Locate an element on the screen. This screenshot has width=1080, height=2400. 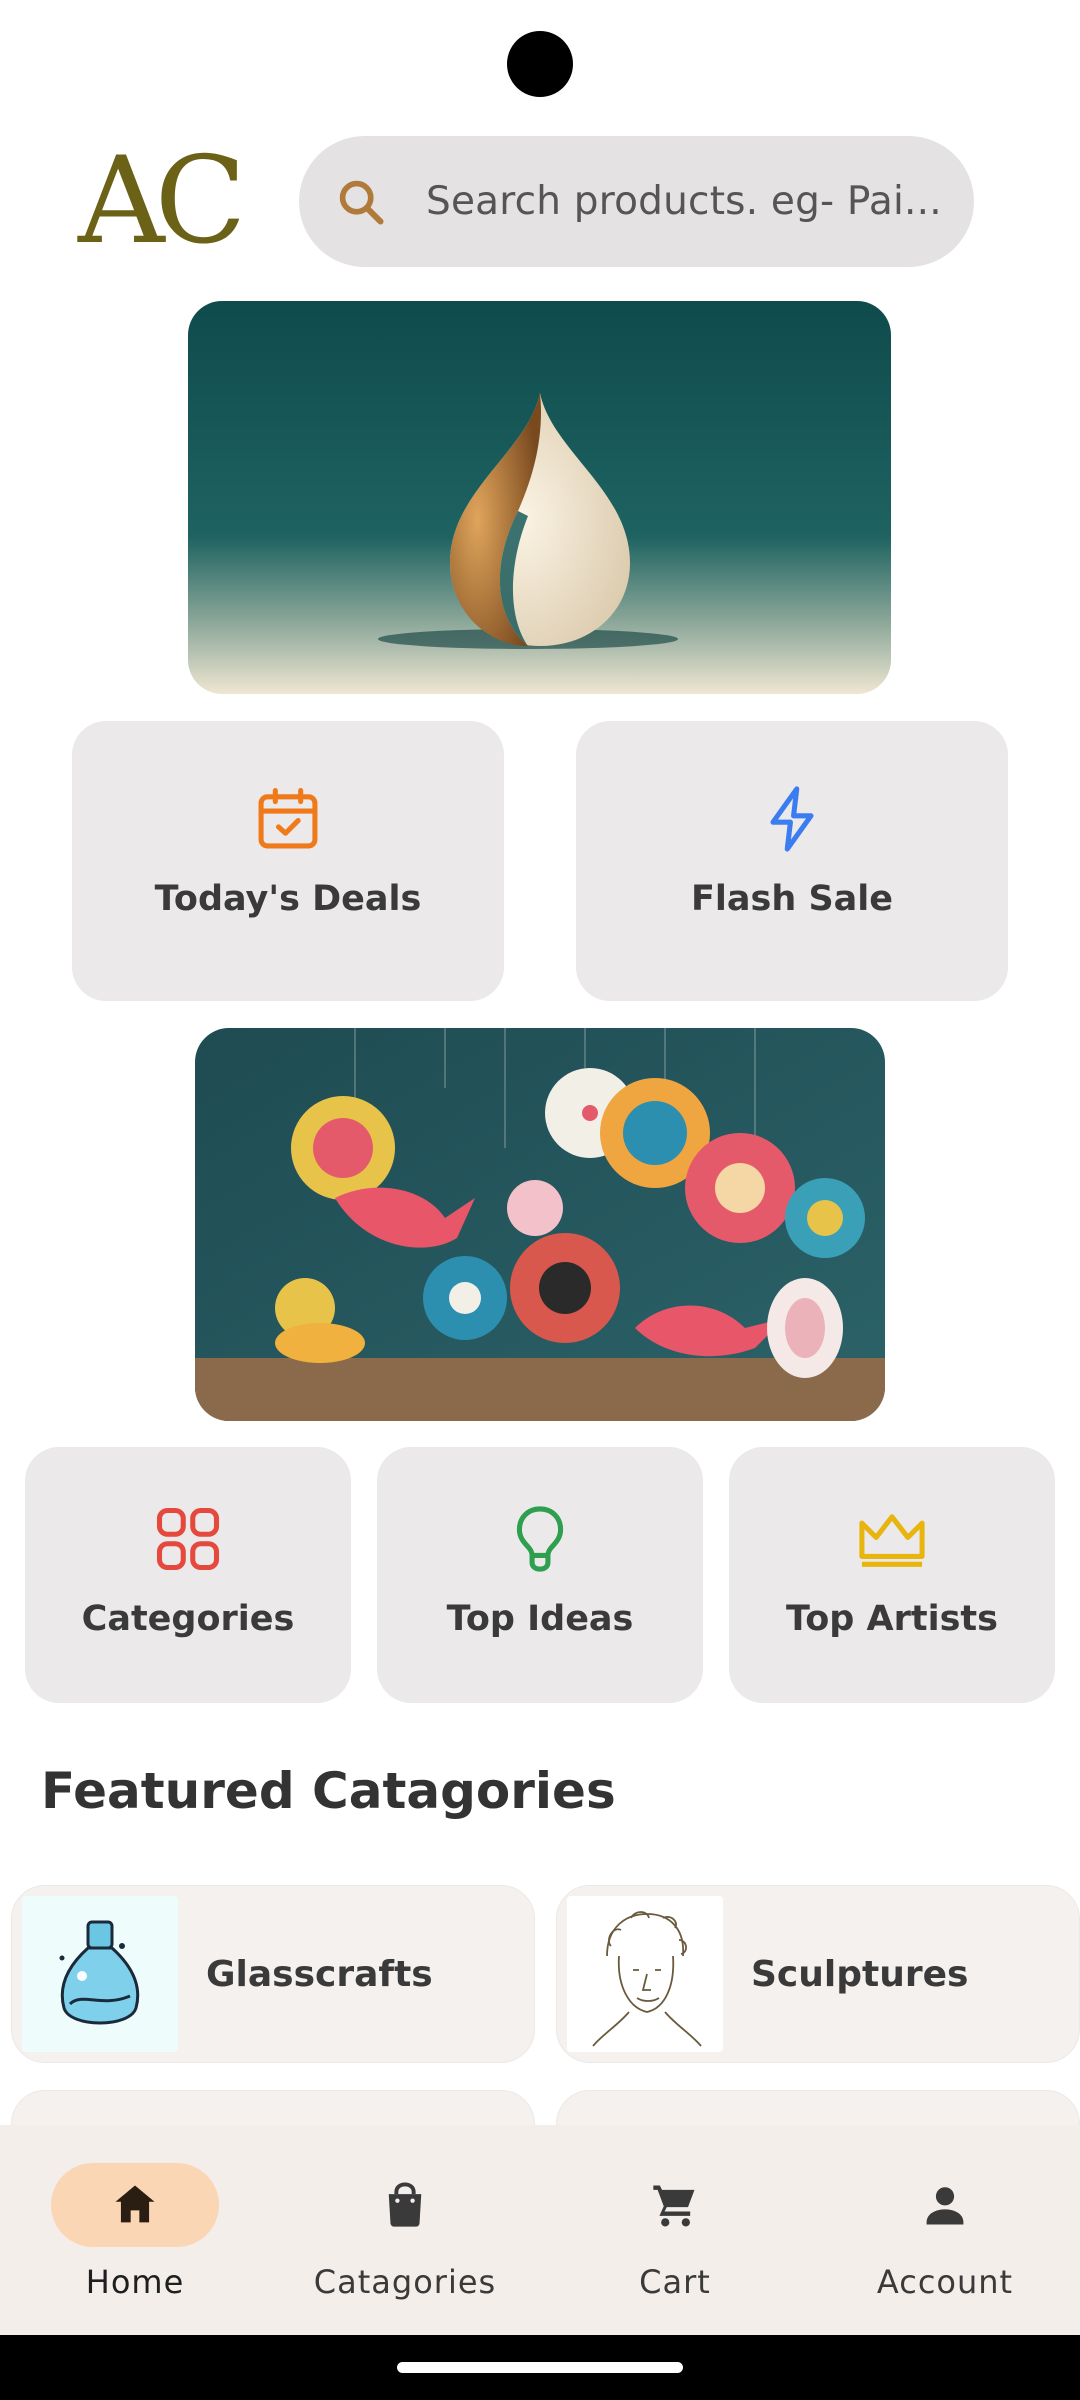
app-logo: AC is located at coordinates (161, 200).